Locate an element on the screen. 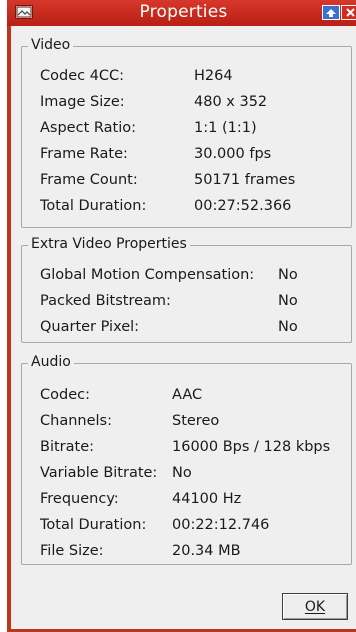  variable-bitrate-value: No is located at coordinates (182, 473).